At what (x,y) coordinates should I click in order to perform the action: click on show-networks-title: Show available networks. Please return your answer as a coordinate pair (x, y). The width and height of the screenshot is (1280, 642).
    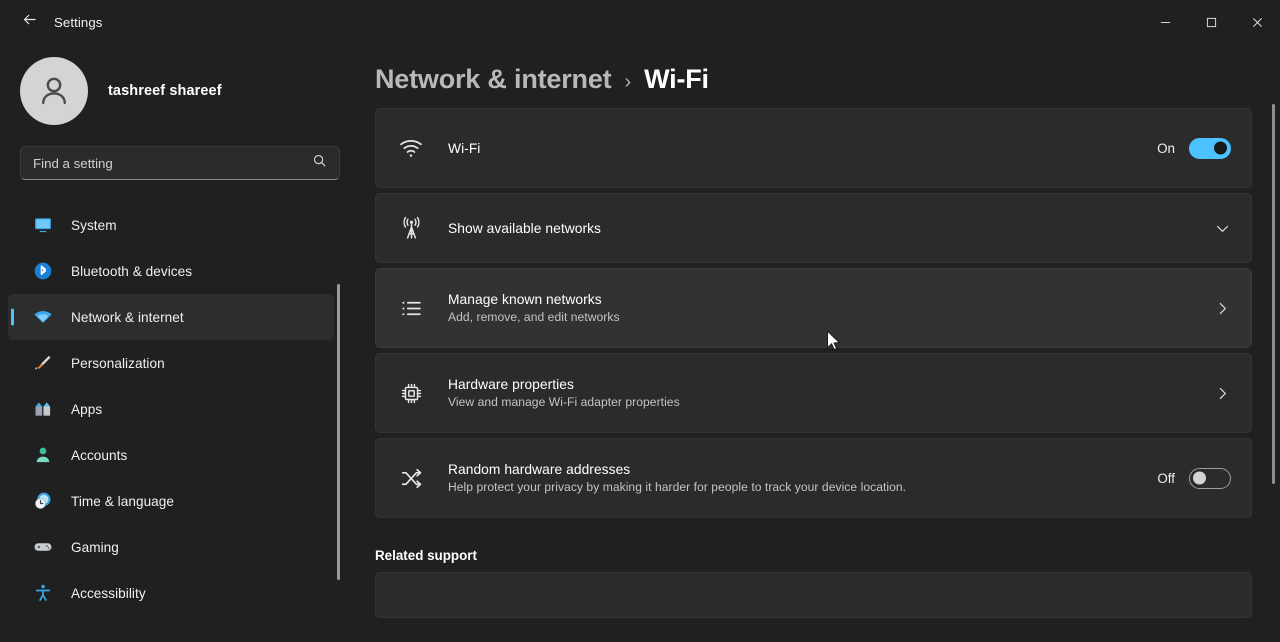
    Looking at the image, I should click on (524, 228).